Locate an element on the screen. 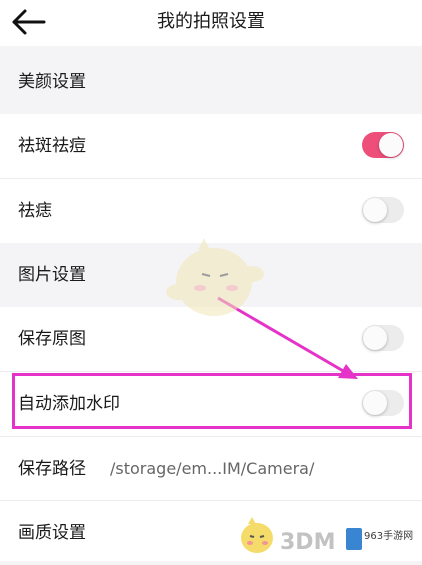 This screenshot has width=422, height=565. setting-label: 保存原图 is located at coordinates (52, 339).